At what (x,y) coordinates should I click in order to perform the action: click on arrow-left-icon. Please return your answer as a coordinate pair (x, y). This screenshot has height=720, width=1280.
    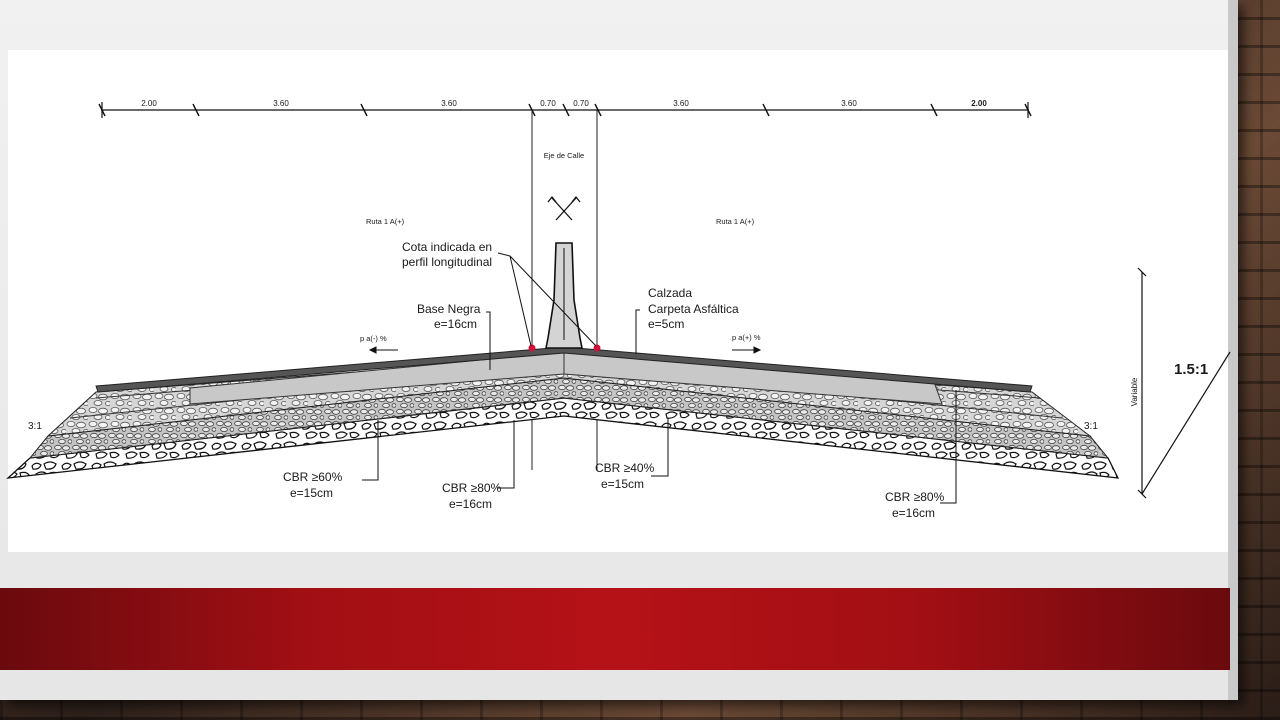
    Looking at the image, I should click on (383, 350).